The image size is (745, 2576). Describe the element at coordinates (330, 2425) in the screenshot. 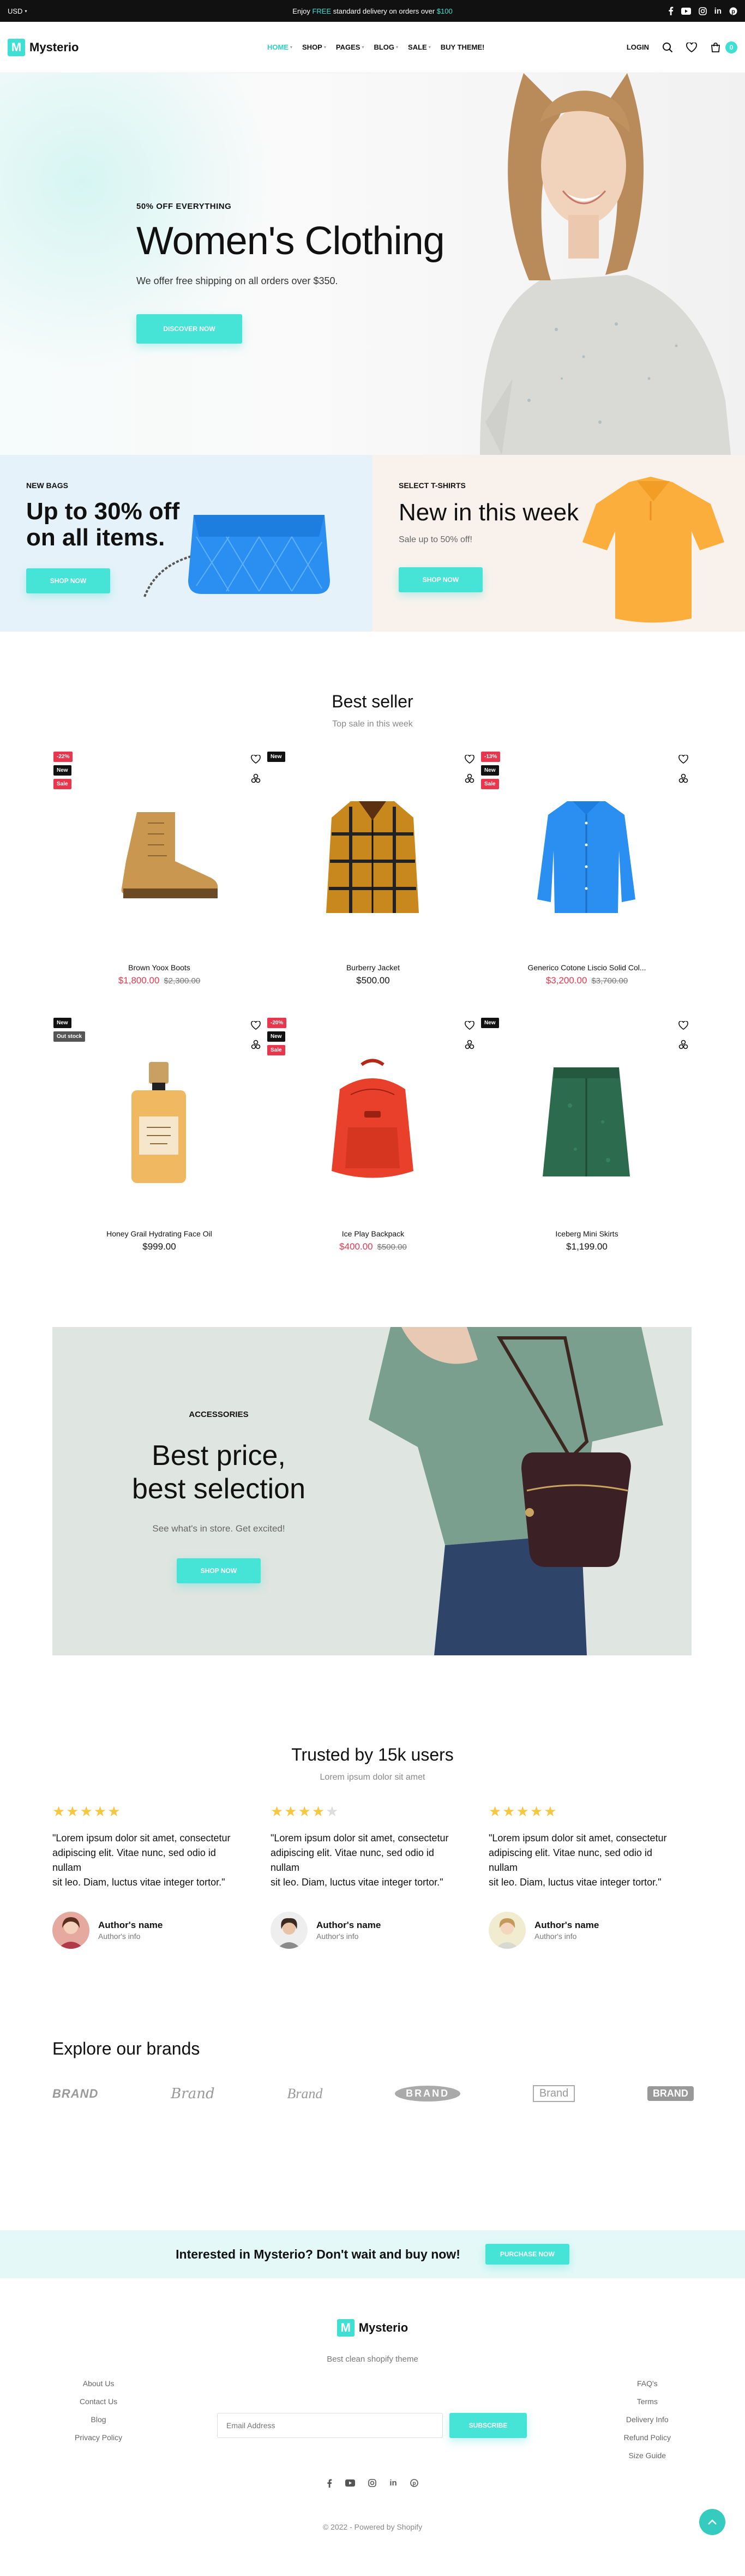

I see `newsletter-email-input` at that location.